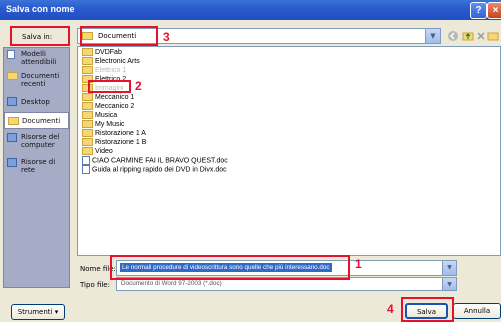 The height and width of the screenshot is (322, 501). What do you see at coordinates (477, 311) in the screenshot?
I see `cancel-button: Annulla` at bounding box center [477, 311].